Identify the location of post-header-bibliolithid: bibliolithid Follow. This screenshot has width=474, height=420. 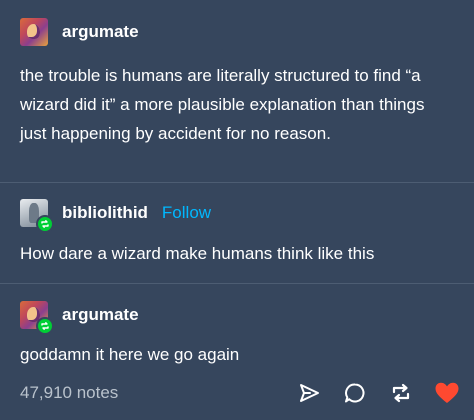
(115, 216).